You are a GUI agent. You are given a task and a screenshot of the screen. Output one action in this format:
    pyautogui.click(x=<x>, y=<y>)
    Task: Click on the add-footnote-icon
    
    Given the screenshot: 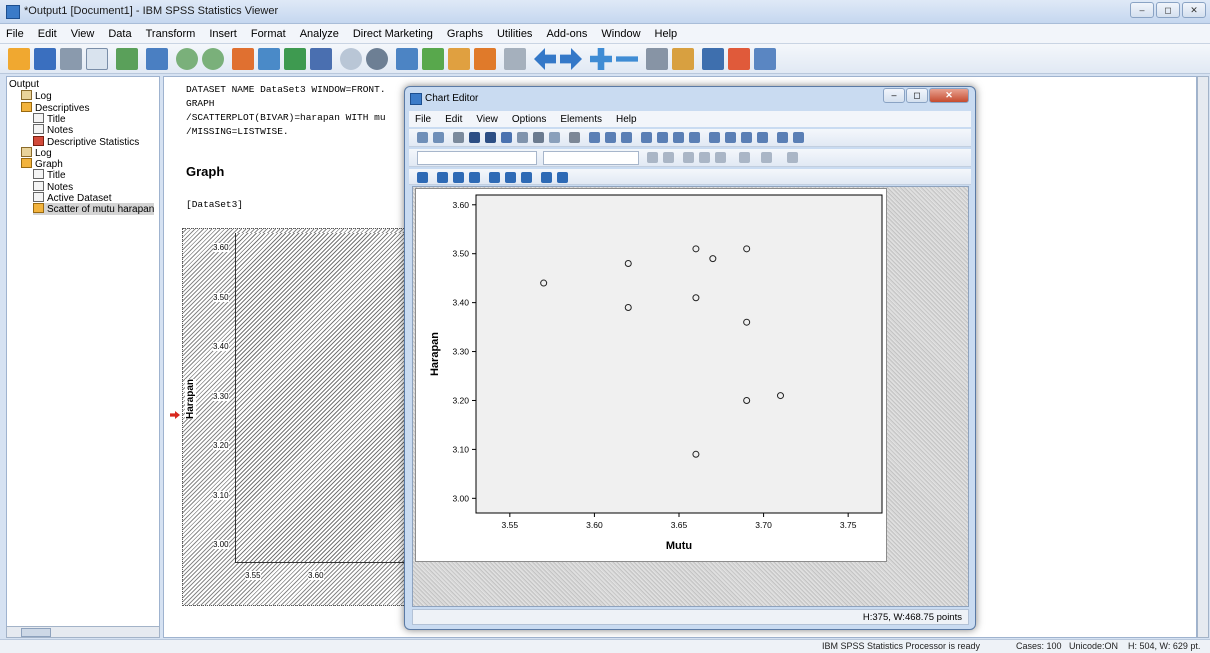 What is the action you would take?
    pyautogui.click(x=694, y=137)
    